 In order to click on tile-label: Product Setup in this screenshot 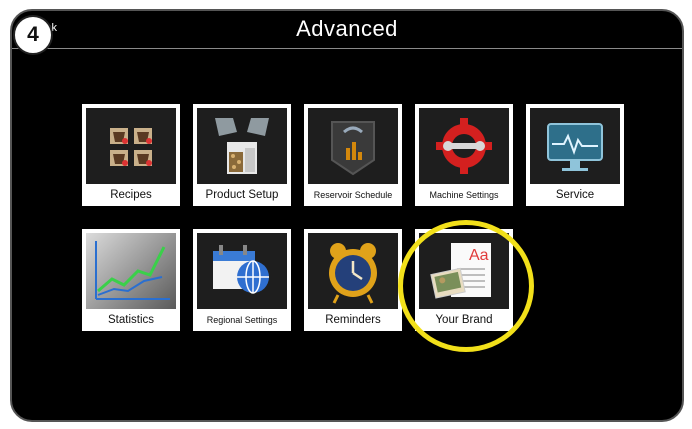, I will do `click(242, 195)`.